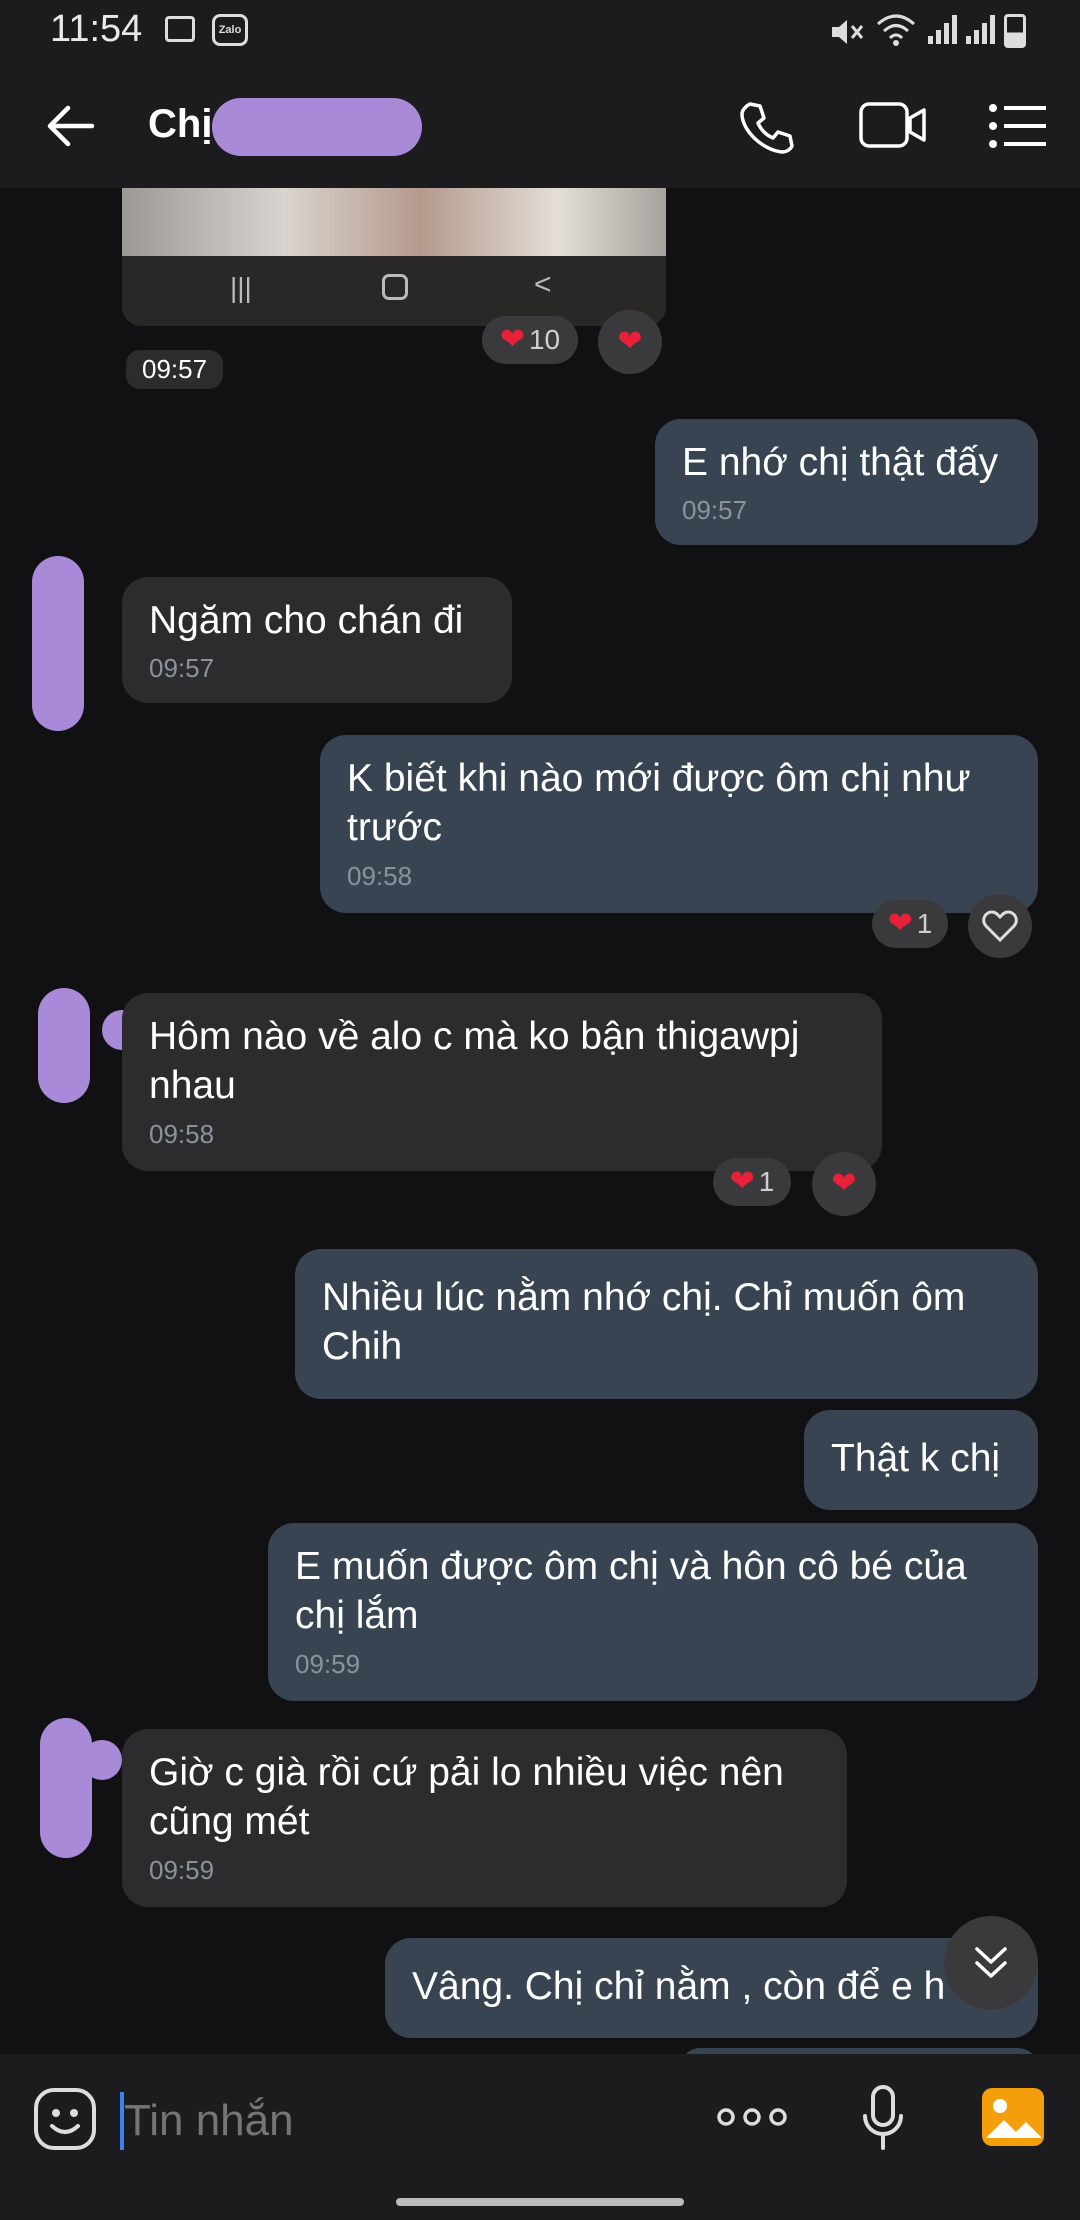 This screenshot has width=1080, height=2220. I want to click on zalo-notification-icon: Zalo, so click(230, 30).